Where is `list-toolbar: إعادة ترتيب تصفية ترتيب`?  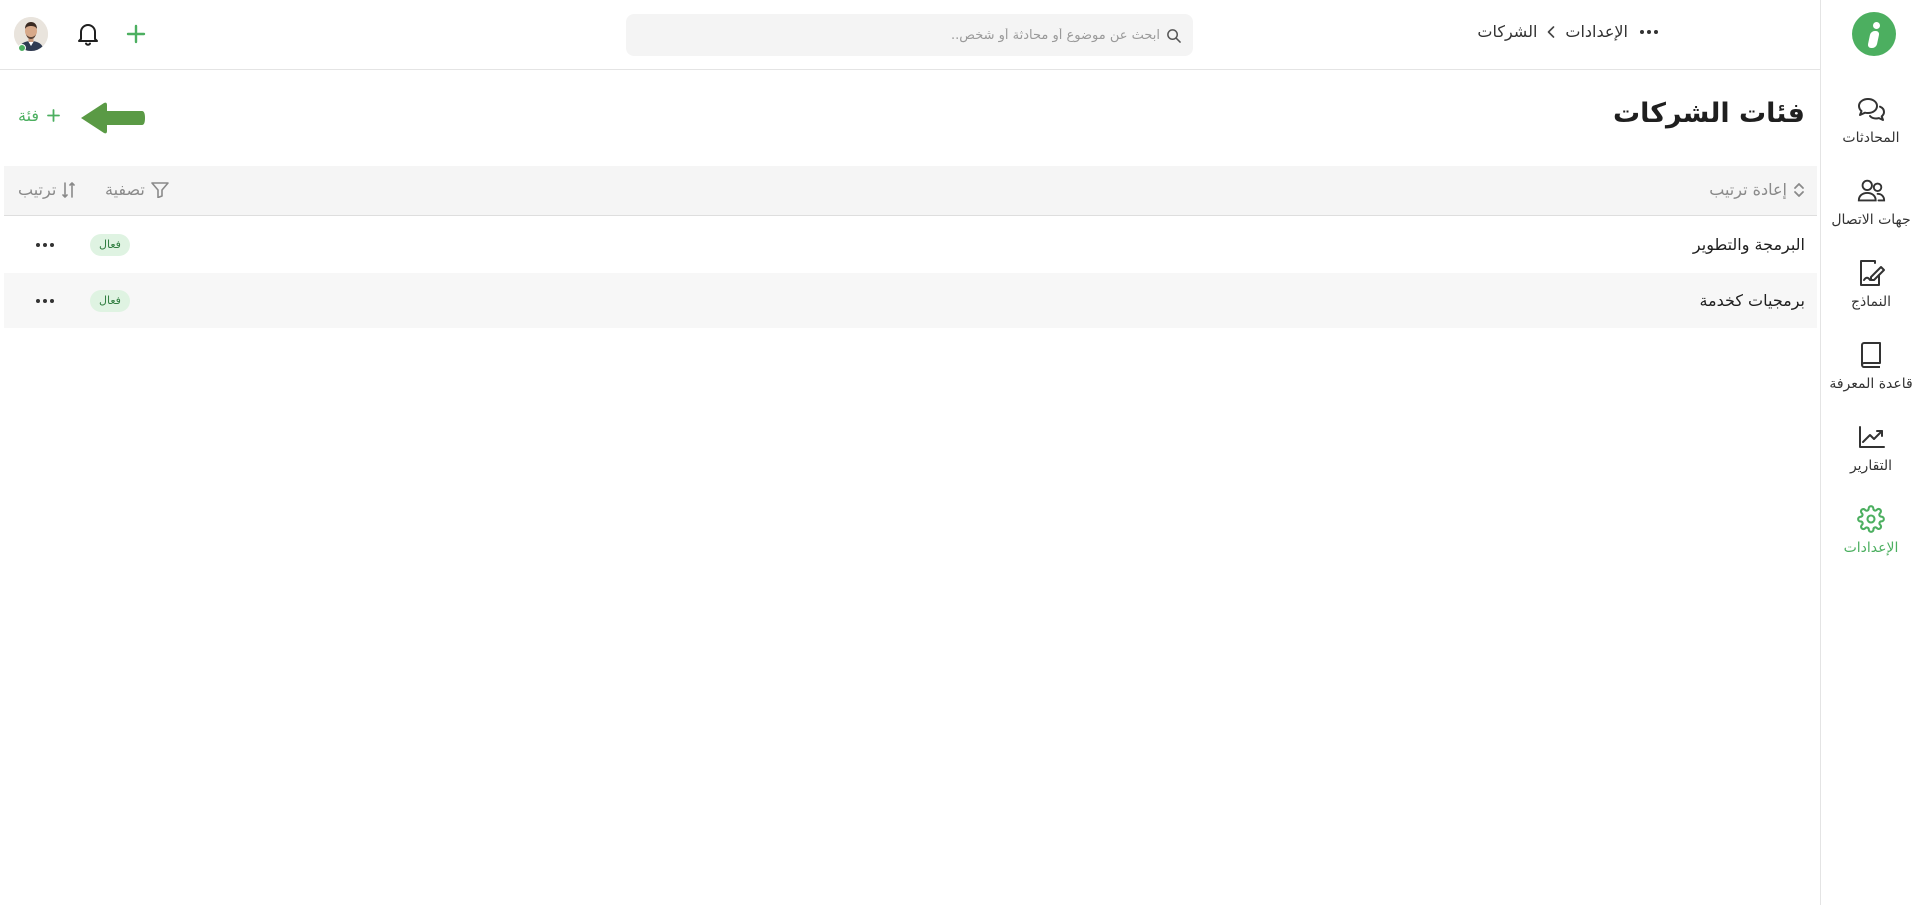 list-toolbar: إعادة ترتيب تصفية ترتيب is located at coordinates (910, 191).